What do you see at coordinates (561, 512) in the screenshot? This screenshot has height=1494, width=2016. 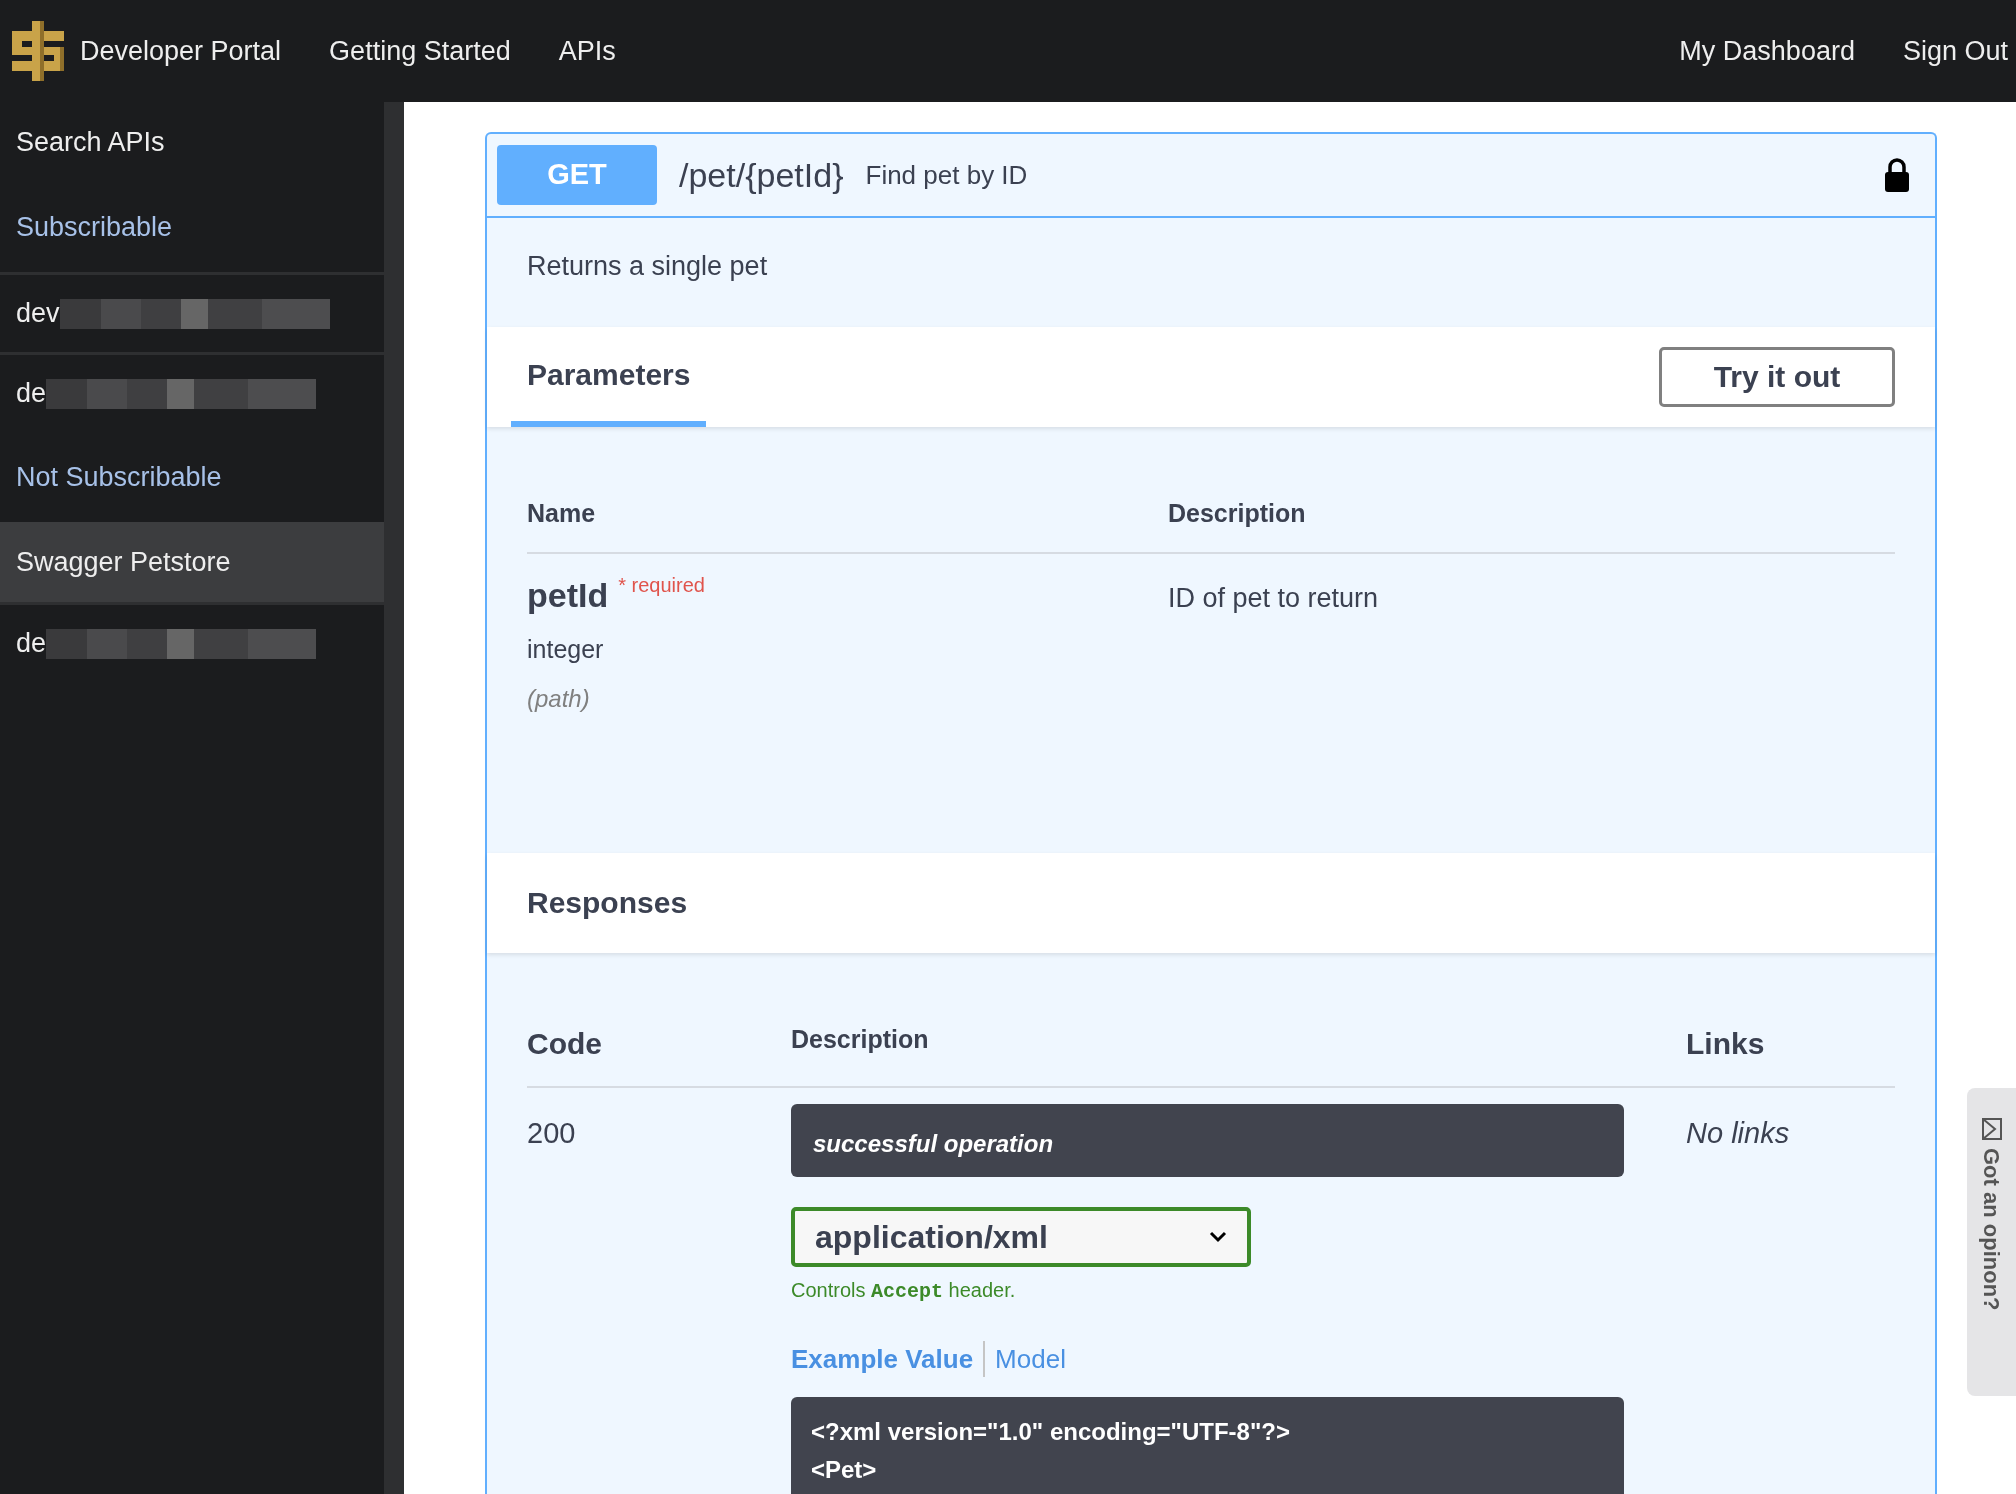 I see `column-header: Name` at bounding box center [561, 512].